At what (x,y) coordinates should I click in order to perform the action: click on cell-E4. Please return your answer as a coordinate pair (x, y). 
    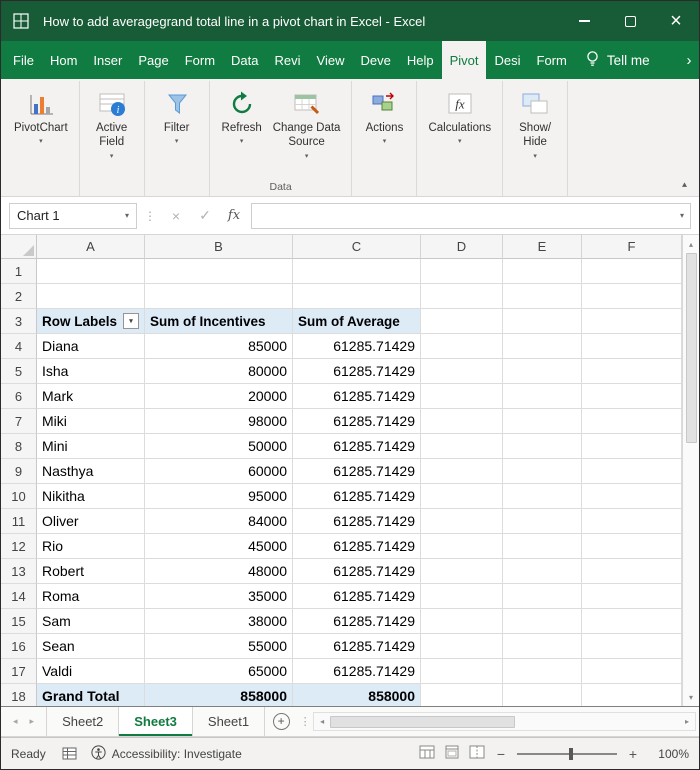
    Looking at the image, I should click on (542, 346).